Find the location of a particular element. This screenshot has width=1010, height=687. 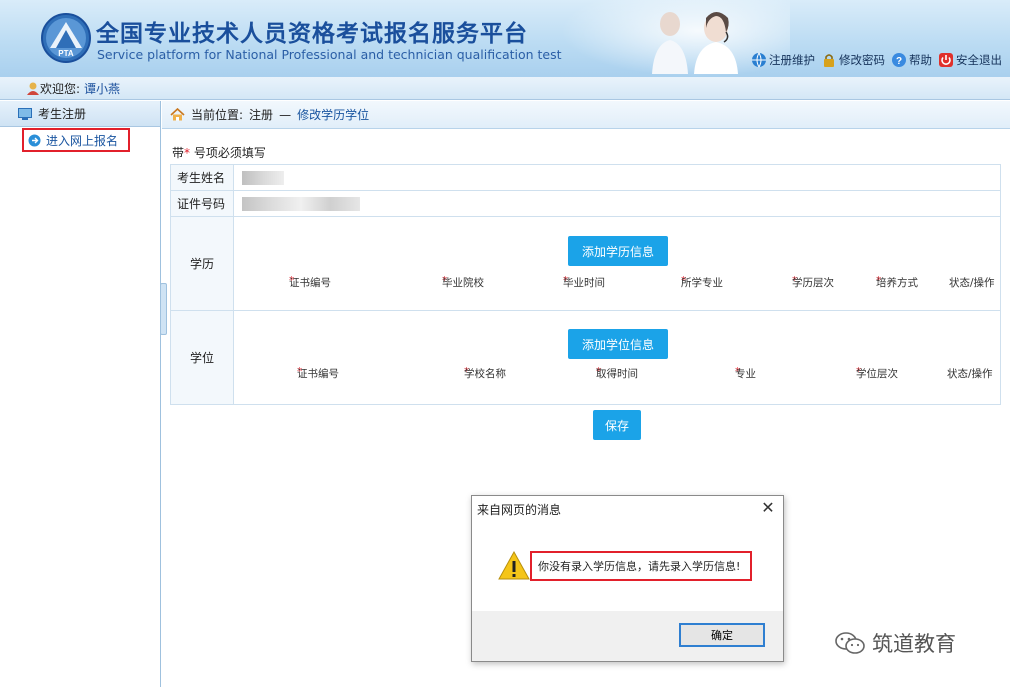

sidebar-item-online-registration: 进入网上报名 is located at coordinates (76, 140).